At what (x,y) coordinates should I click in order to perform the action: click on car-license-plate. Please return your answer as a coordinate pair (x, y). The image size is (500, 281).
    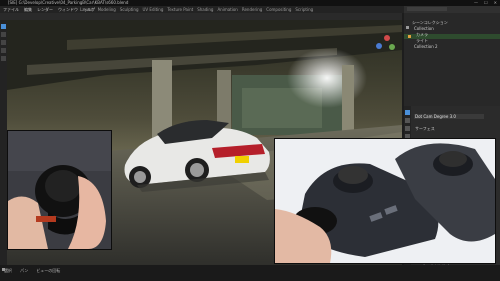
    Looking at the image, I should click on (242, 159).